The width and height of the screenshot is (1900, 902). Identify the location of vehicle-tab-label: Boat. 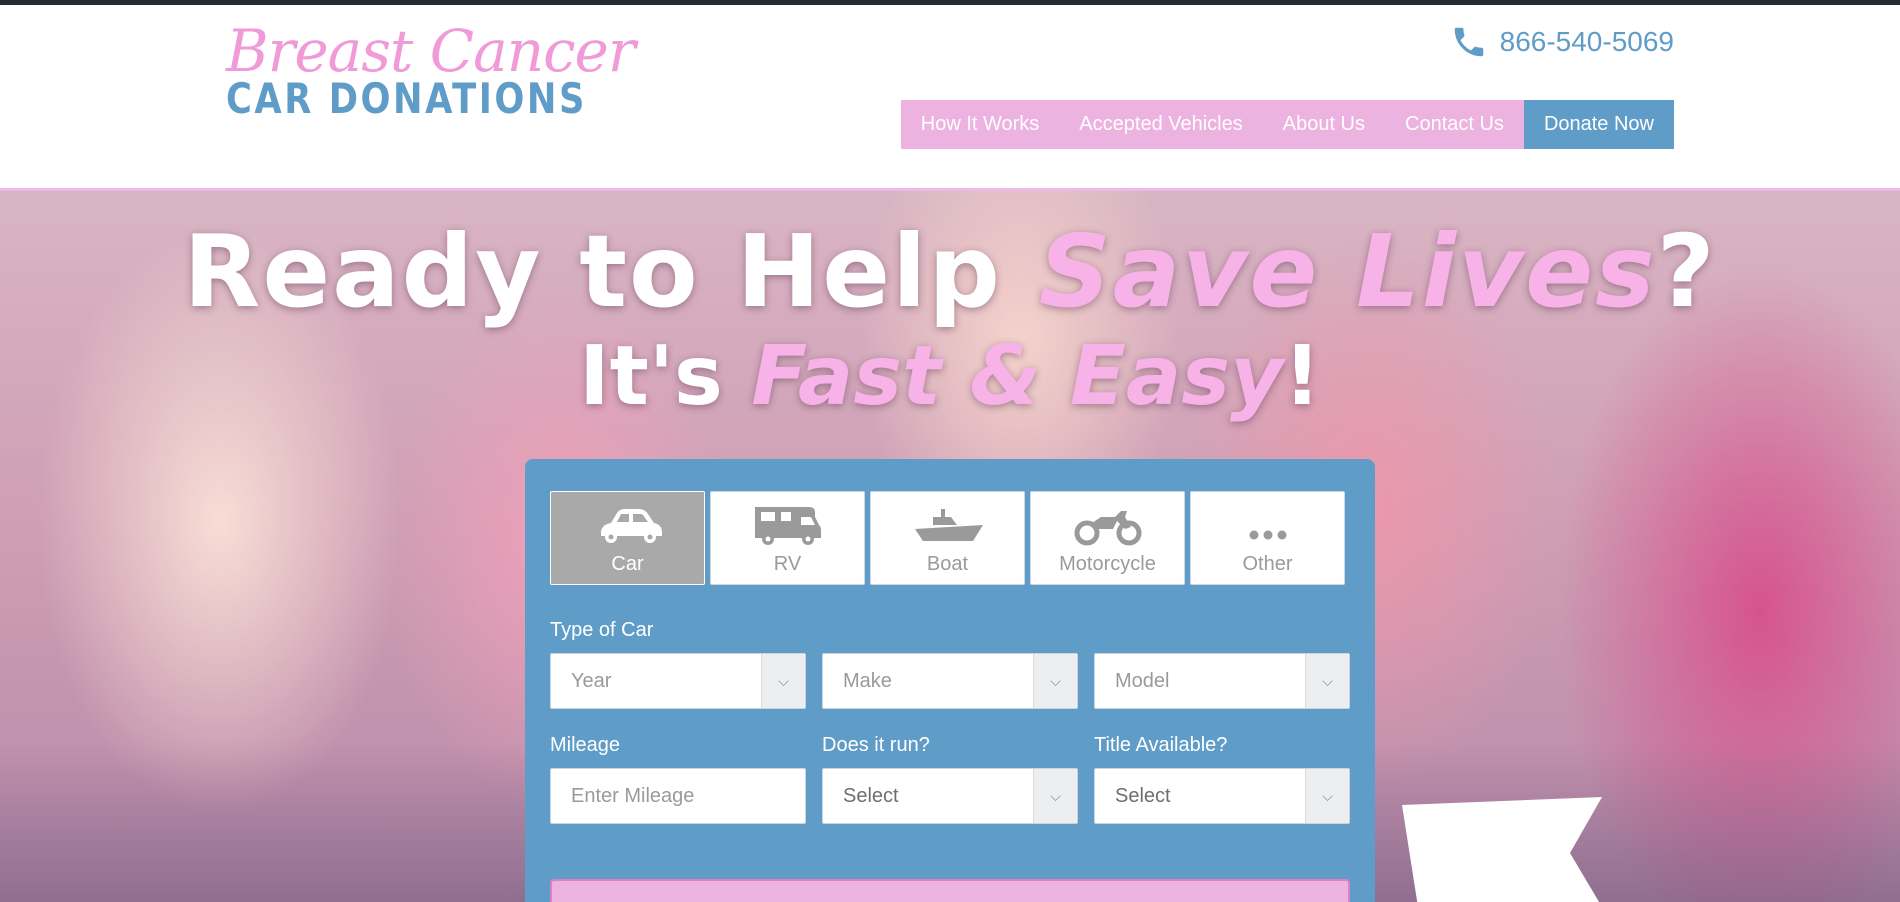
(947, 564).